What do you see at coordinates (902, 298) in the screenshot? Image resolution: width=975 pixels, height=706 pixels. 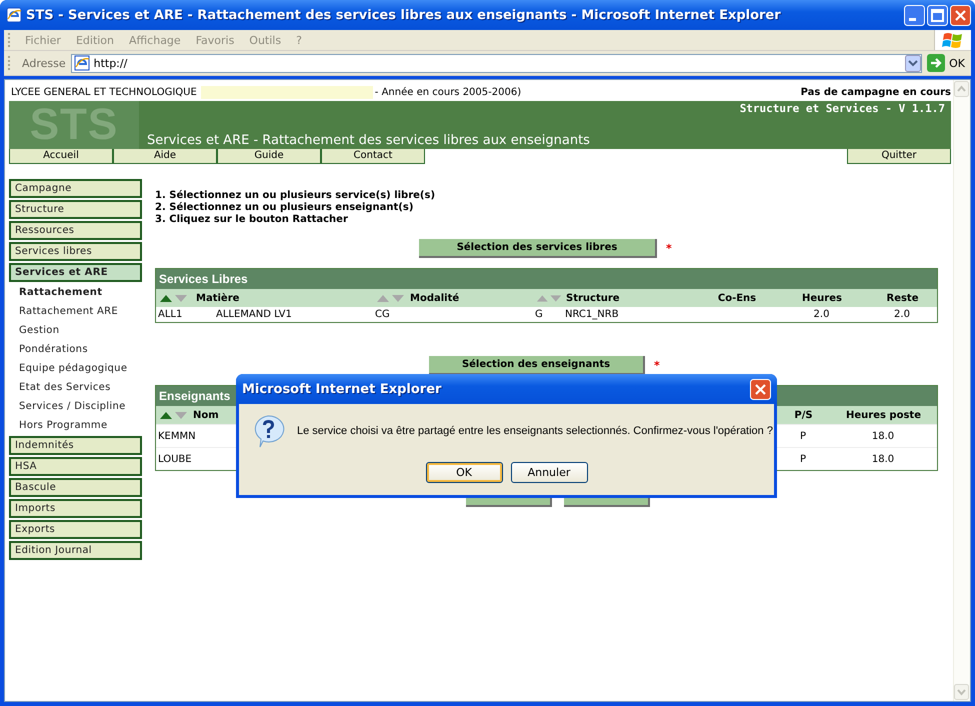 I see `column-header: Reste` at bounding box center [902, 298].